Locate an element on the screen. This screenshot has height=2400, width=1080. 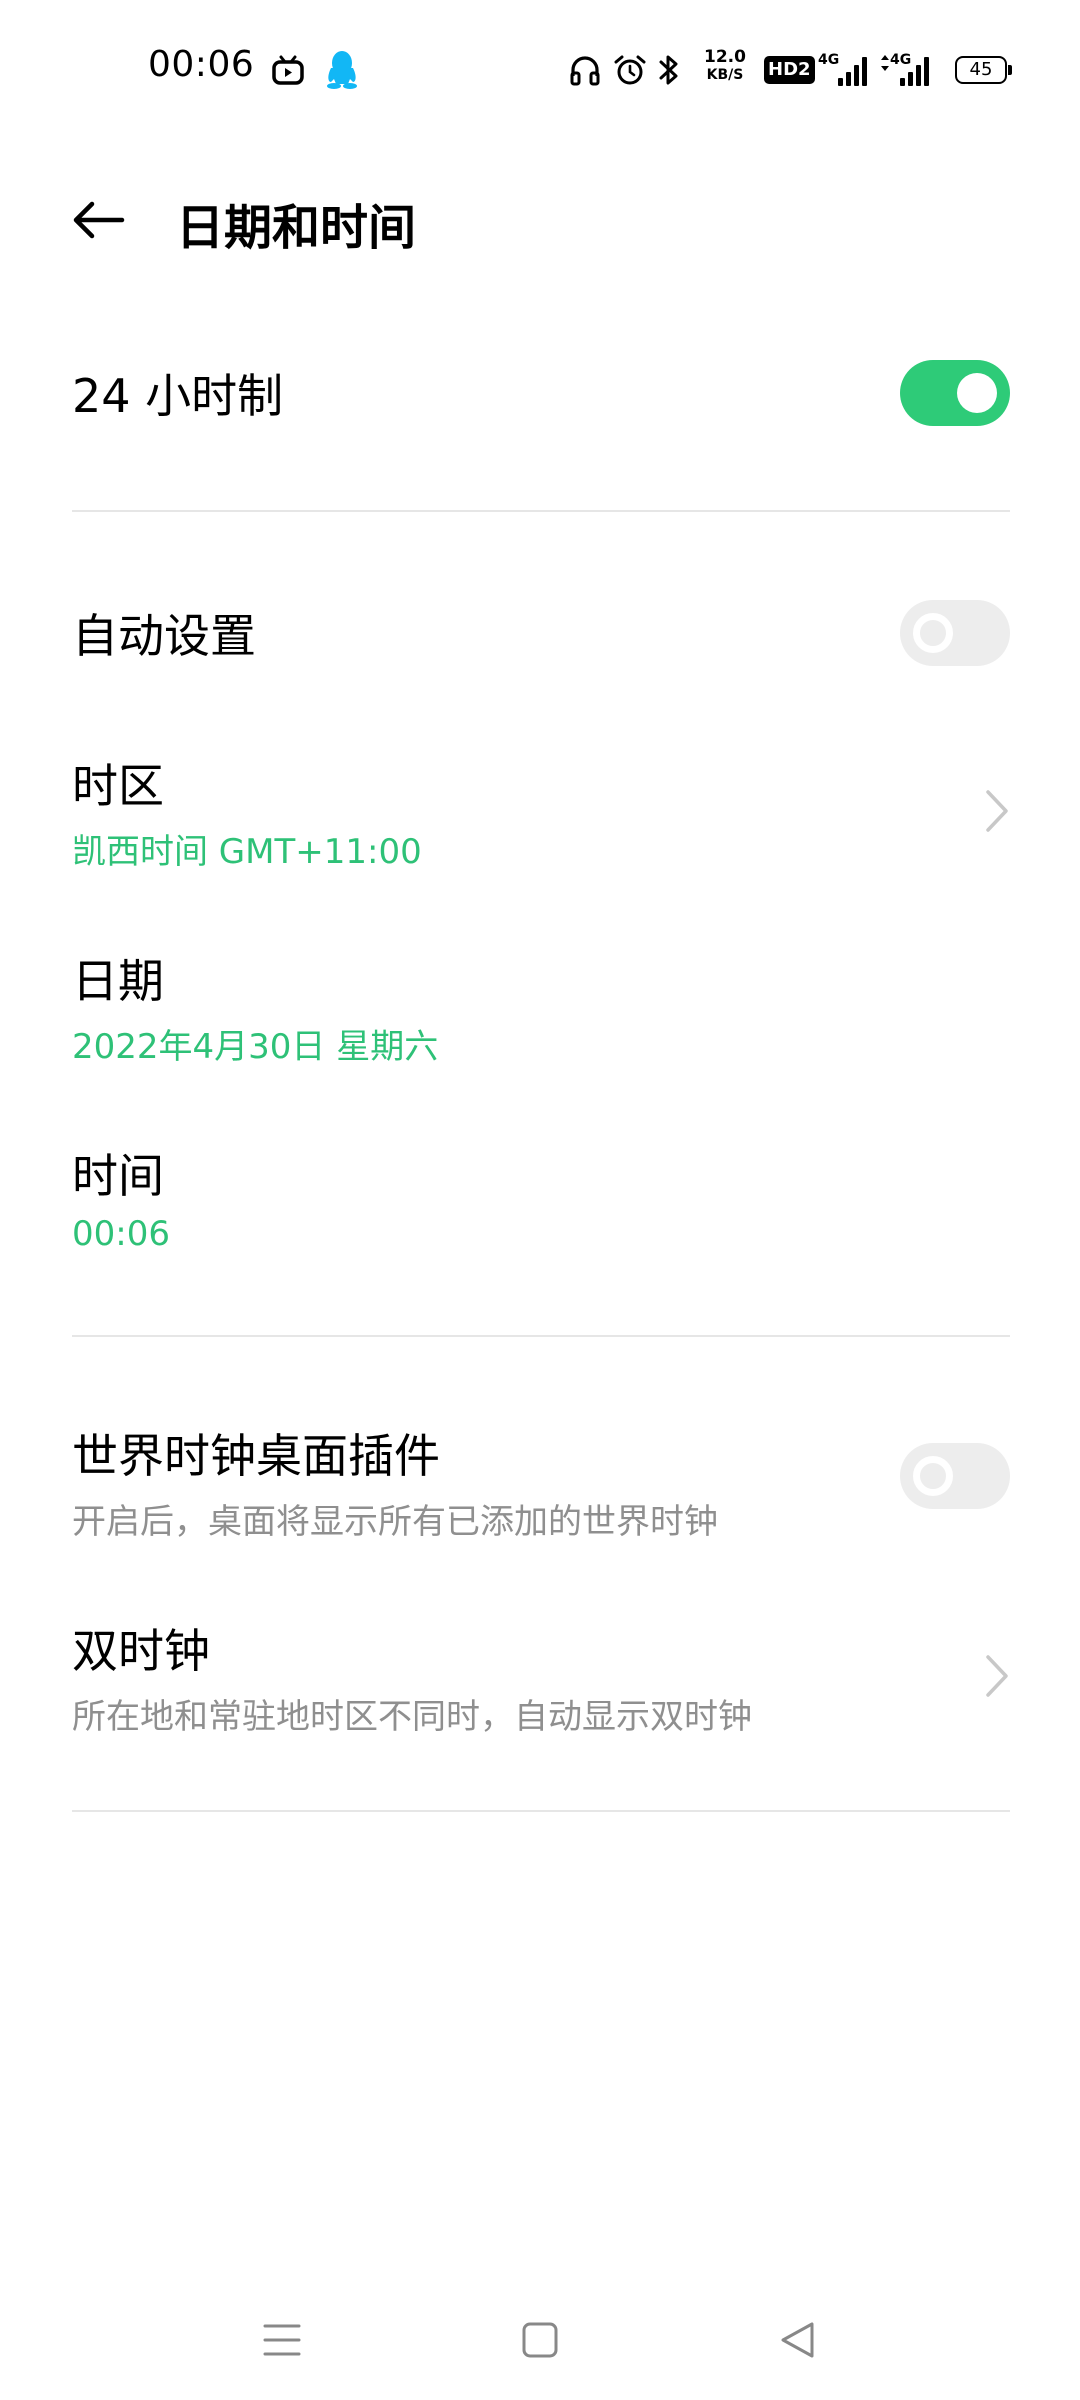
network-speed-unit: KB/S is located at coordinates (725, 75).